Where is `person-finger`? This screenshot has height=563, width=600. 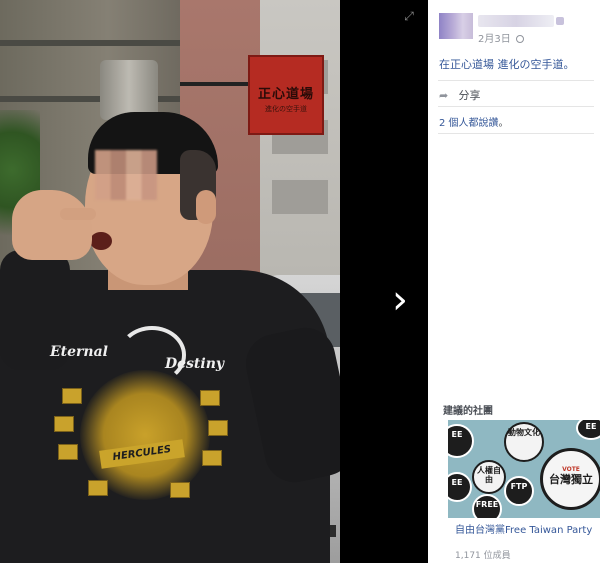
person-finger is located at coordinates (78, 214).